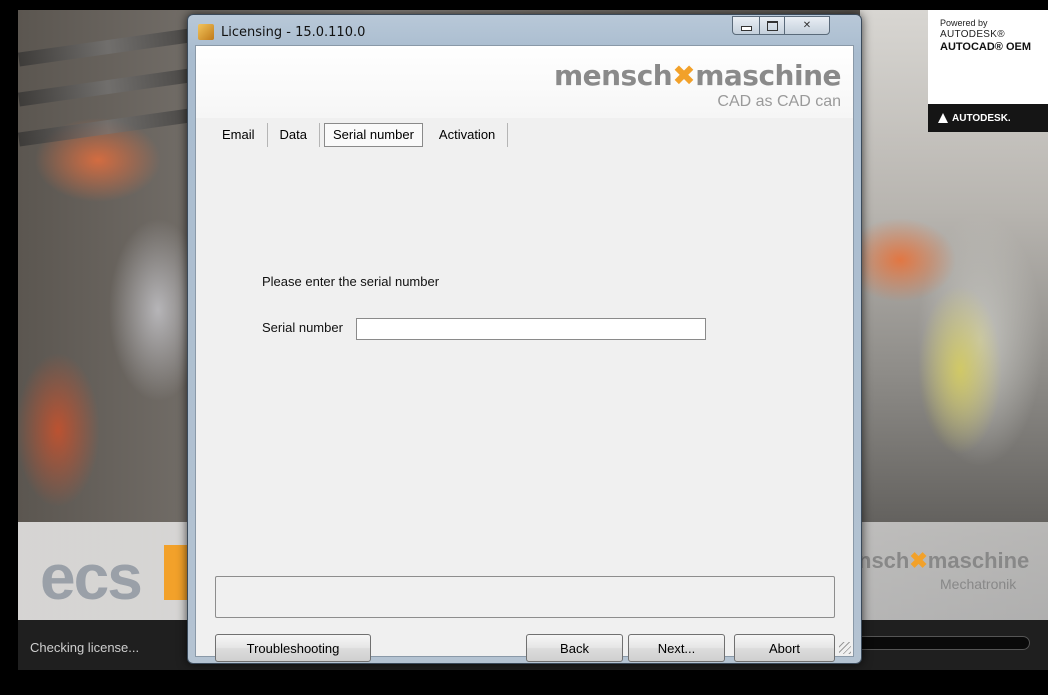 Image resolution: width=1048 pixels, height=695 pixels. I want to click on logo-right: maschine, so click(768, 75).